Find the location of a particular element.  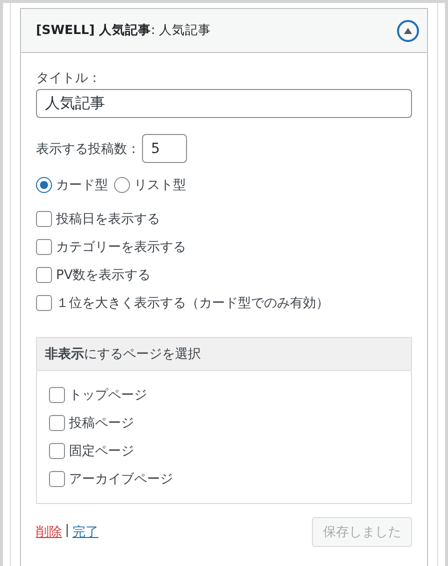

checkbox-label: １位を大きく表示する（カード型でのみ有効） is located at coordinates (192, 303).